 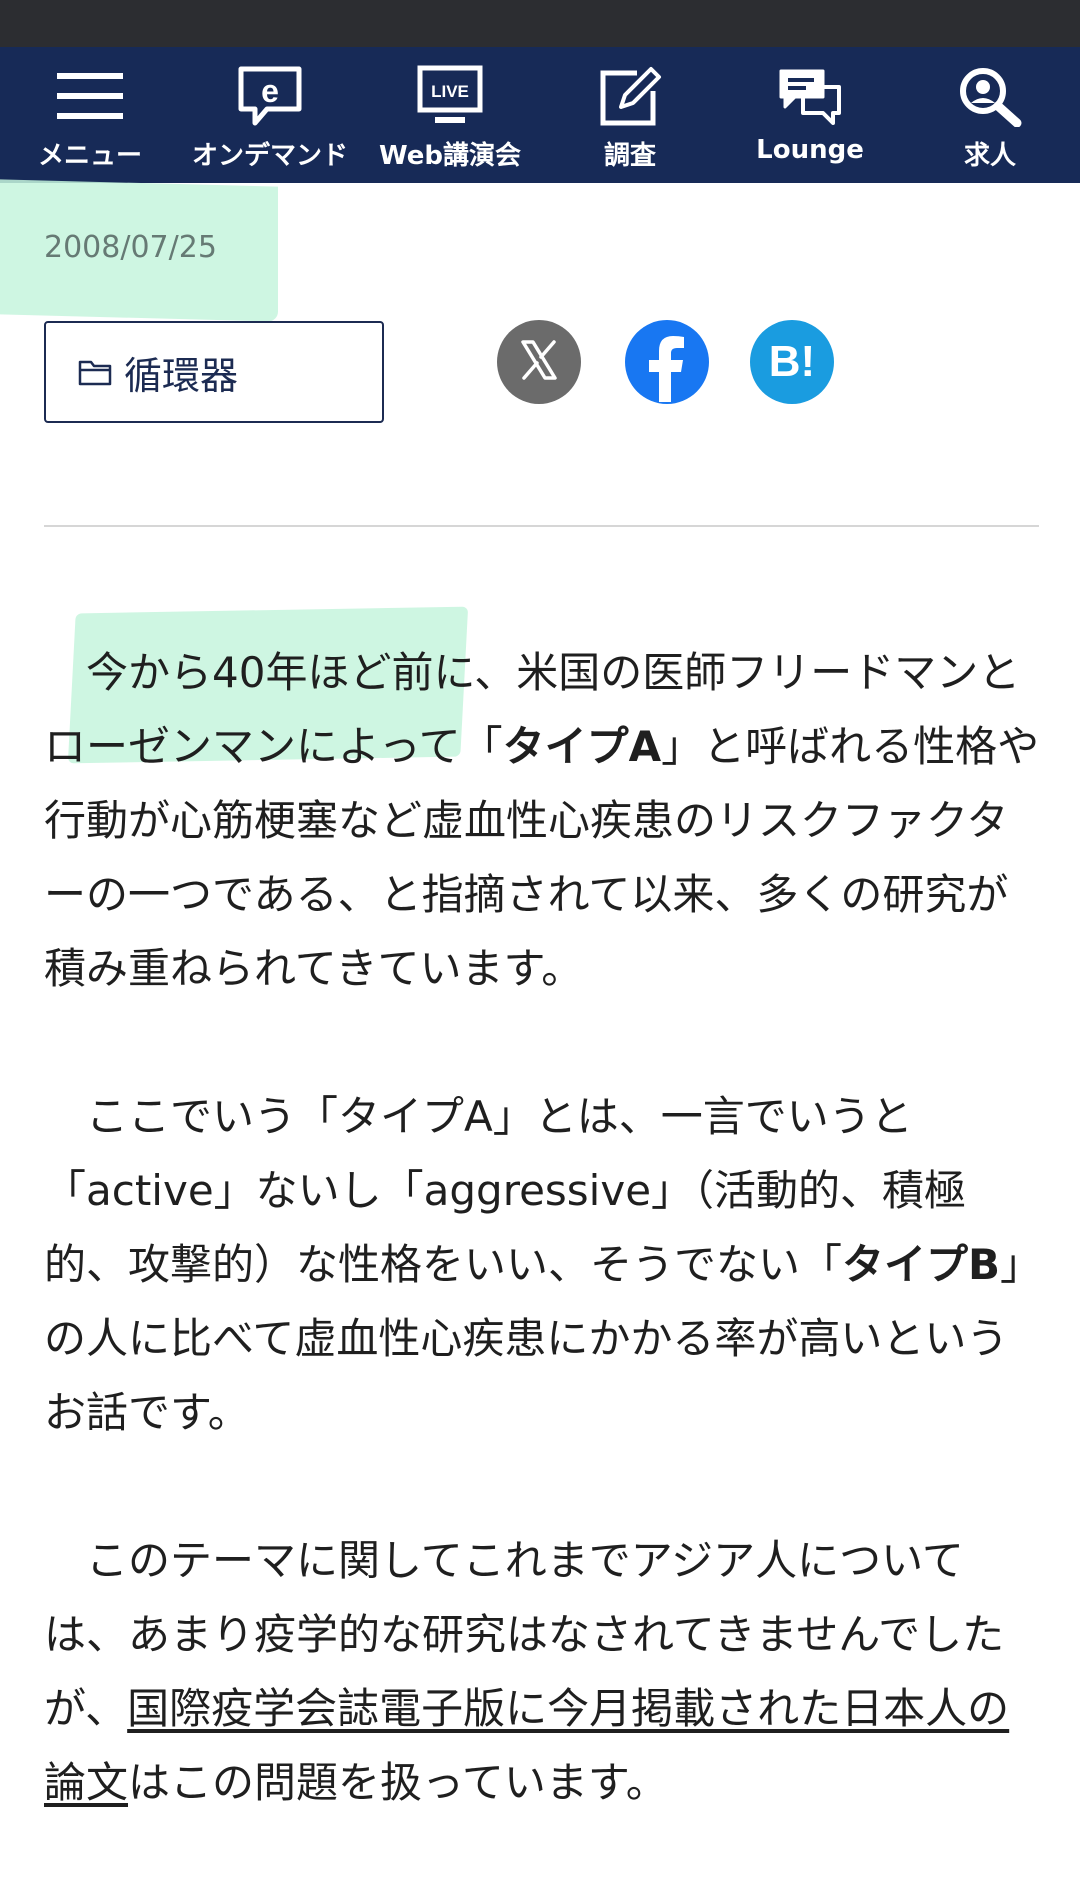 What do you see at coordinates (989, 156) in the screenshot?
I see `nav-jobs-label: 求人` at bounding box center [989, 156].